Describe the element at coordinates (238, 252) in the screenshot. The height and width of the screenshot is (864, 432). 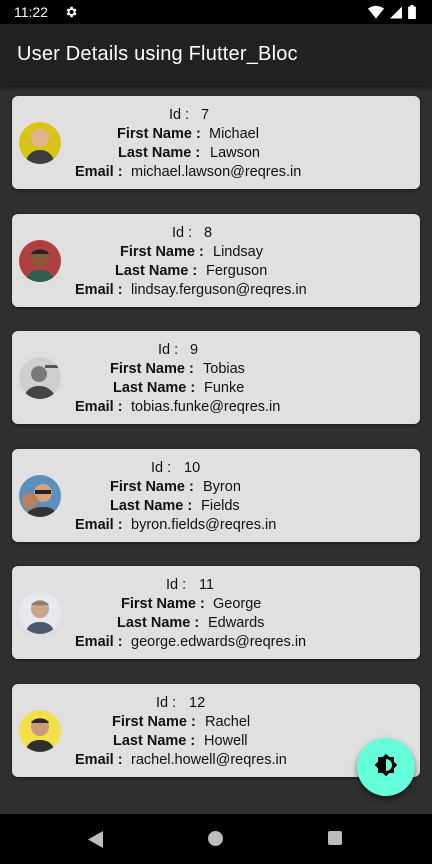
I see `first-name-value: Lindsay` at that location.